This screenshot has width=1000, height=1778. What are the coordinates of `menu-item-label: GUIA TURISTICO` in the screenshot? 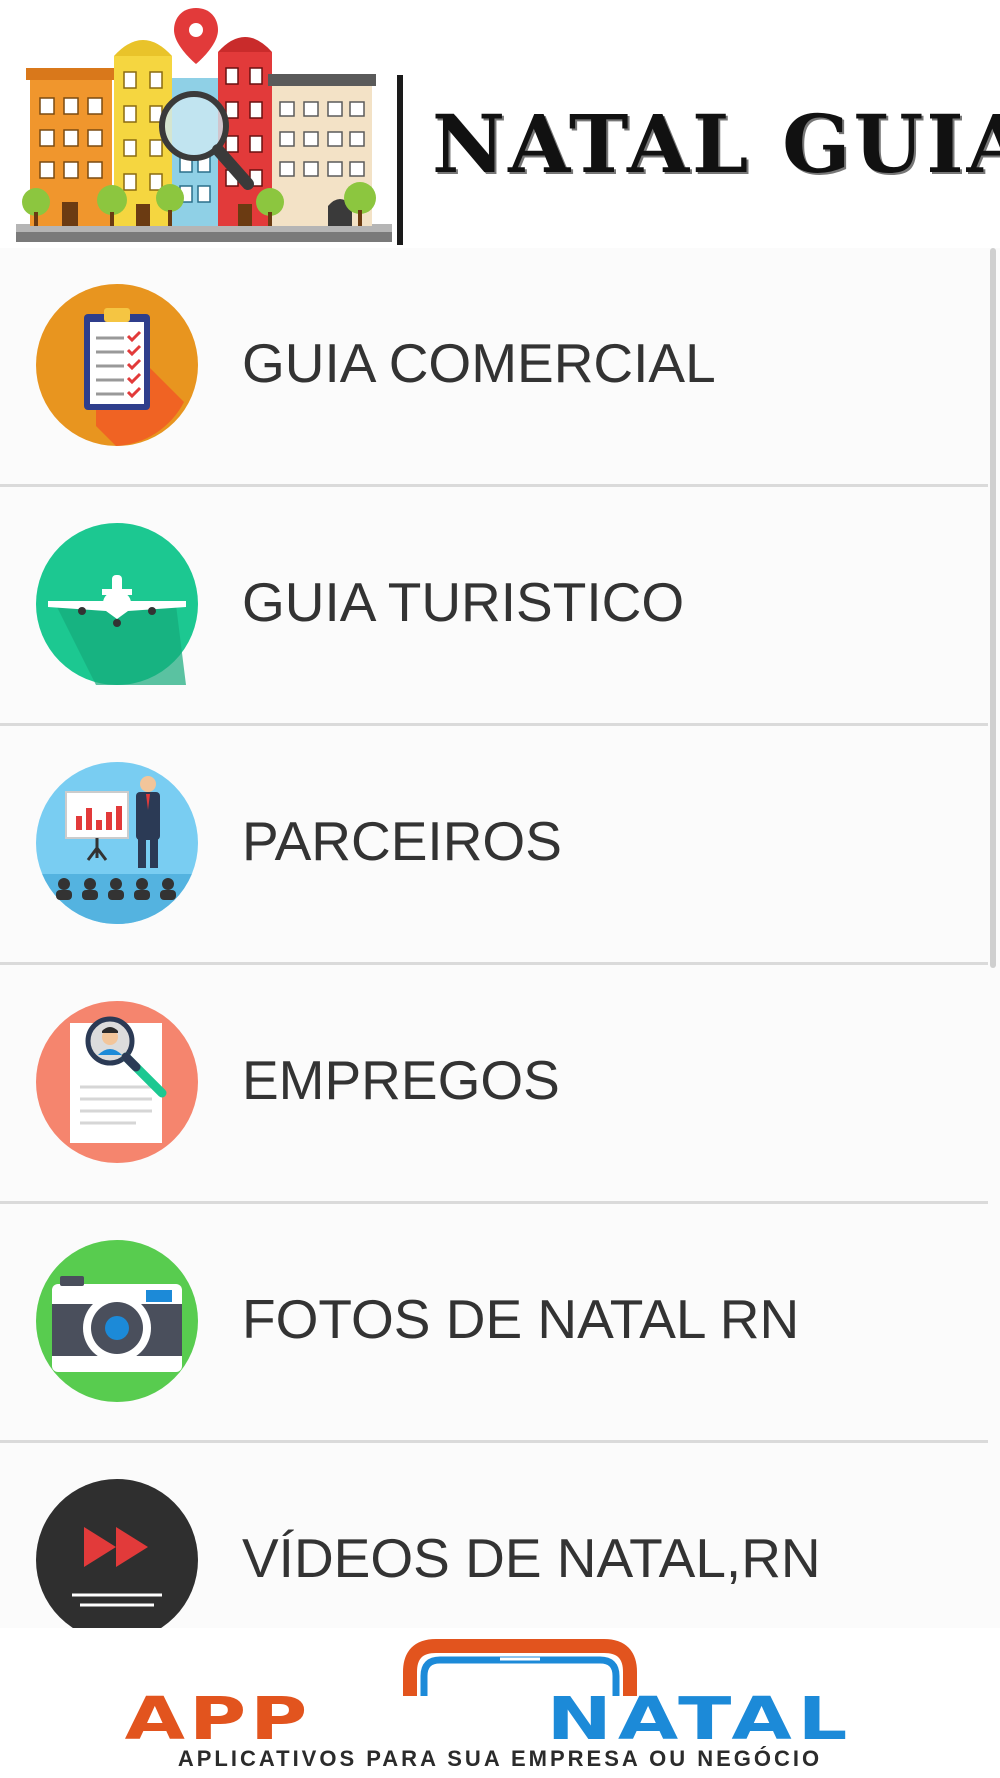 It's located at (463, 602).